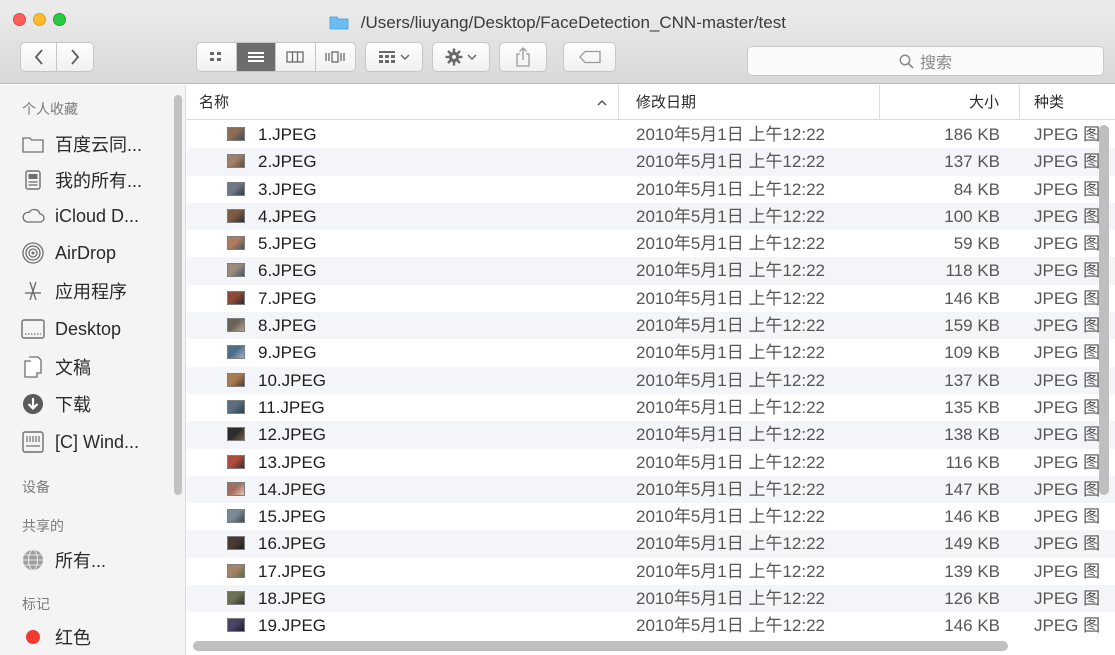 This screenshot has width=1115, height=655. Describe the element at coordinates (101, 367) in the screenshot. I see `sidebar-item-documents: 文稿` at that location.